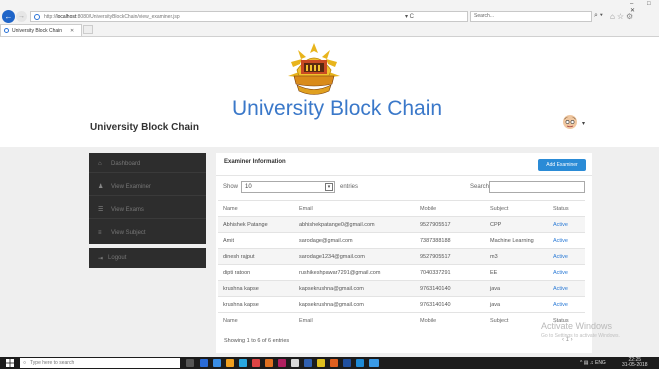 The width and height of the screenshot is (659, 369). Describe the element at coordinates (101, 210) in the screenshot. I see `file-icon: ☰` at that location.